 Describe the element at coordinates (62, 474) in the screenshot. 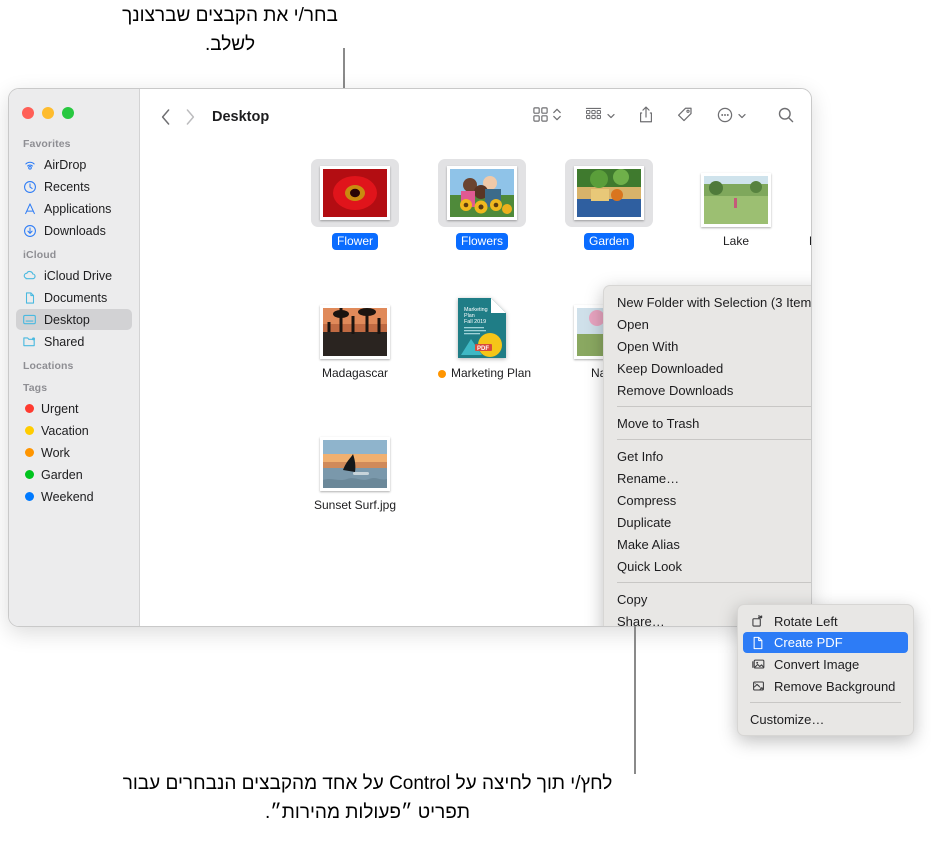

I see `sidebar-item-label: Garden` at that location.